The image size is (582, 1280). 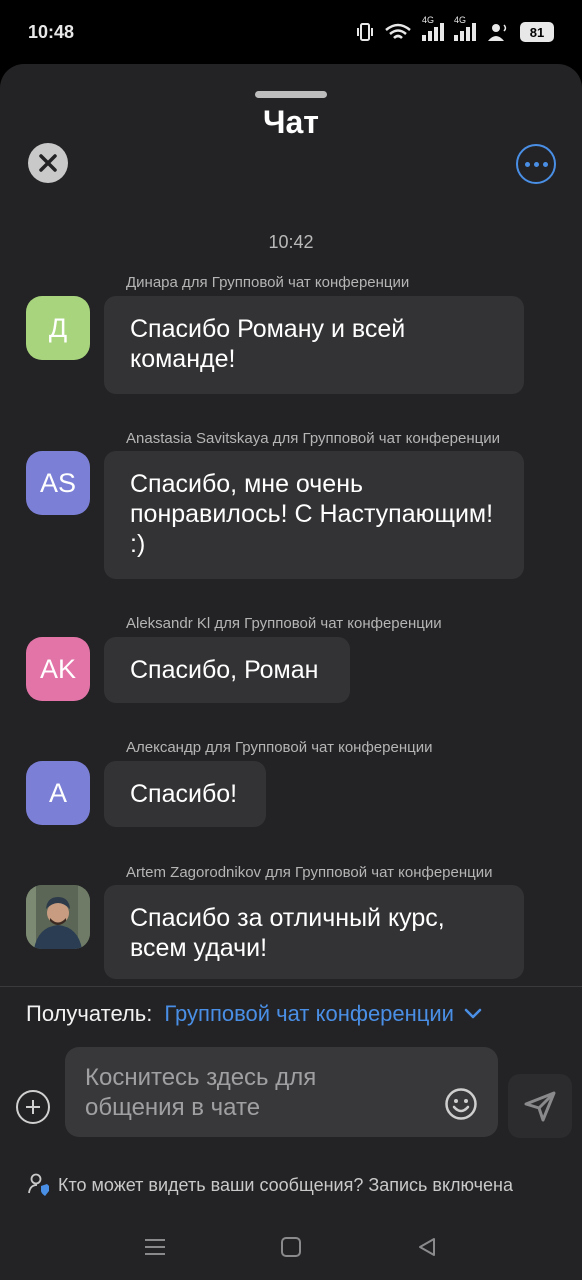 What do you see at coordinates (461, 1104) in the screenshot?
I see `emoji-icon` at bounding box center [461, 1104].